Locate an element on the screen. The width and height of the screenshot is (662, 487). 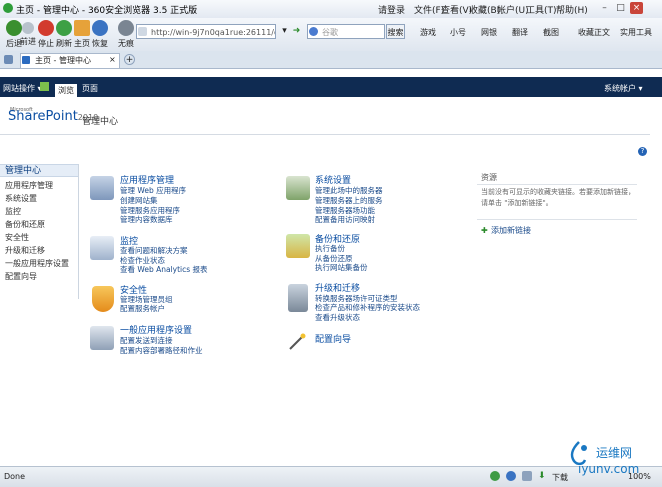
toolbar-link-alt-account: 小号 is located at coordinates (458, 32).